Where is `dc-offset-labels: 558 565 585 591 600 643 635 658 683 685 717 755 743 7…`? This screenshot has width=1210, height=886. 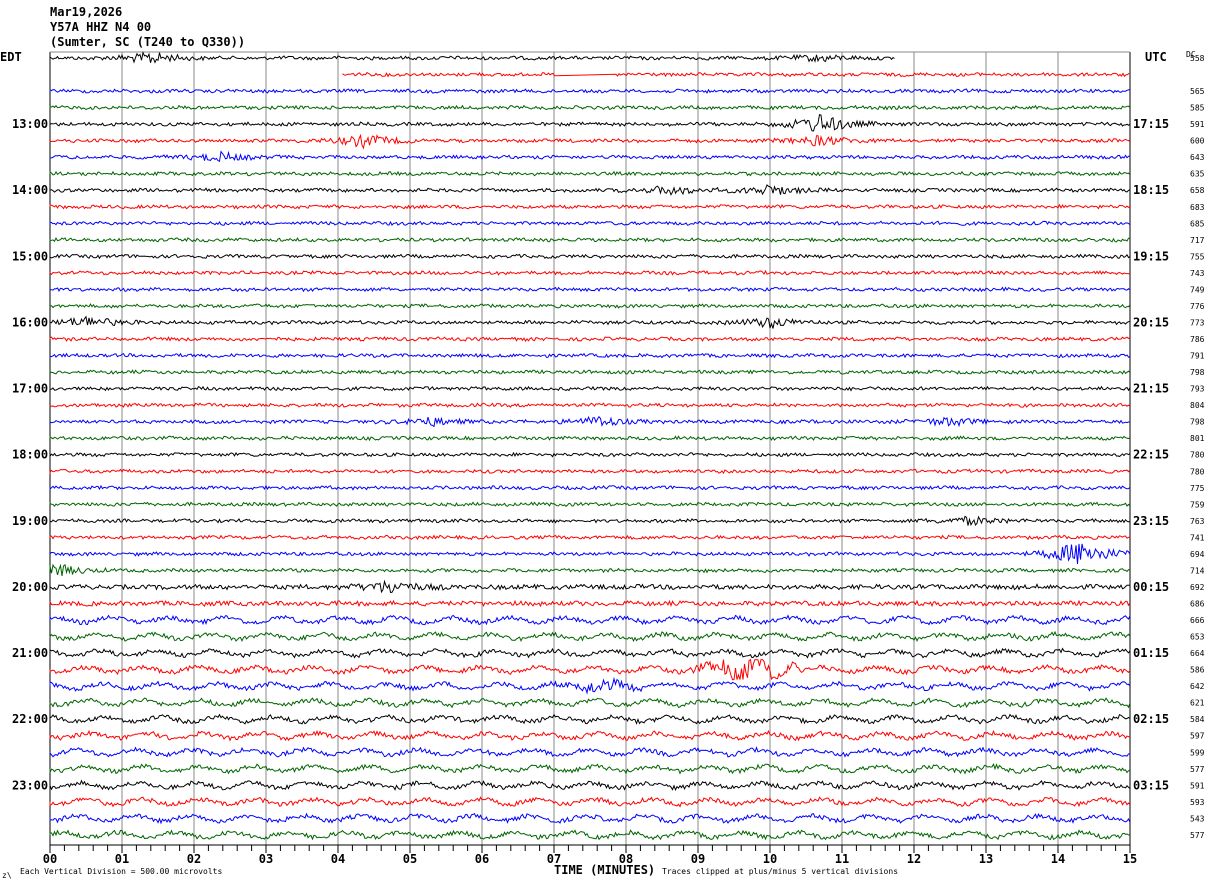
dc-offset-labels: 558 565 585 591 600 643 635 658 683 685 717 755 743 7… is located at coordinates (1197, 447).